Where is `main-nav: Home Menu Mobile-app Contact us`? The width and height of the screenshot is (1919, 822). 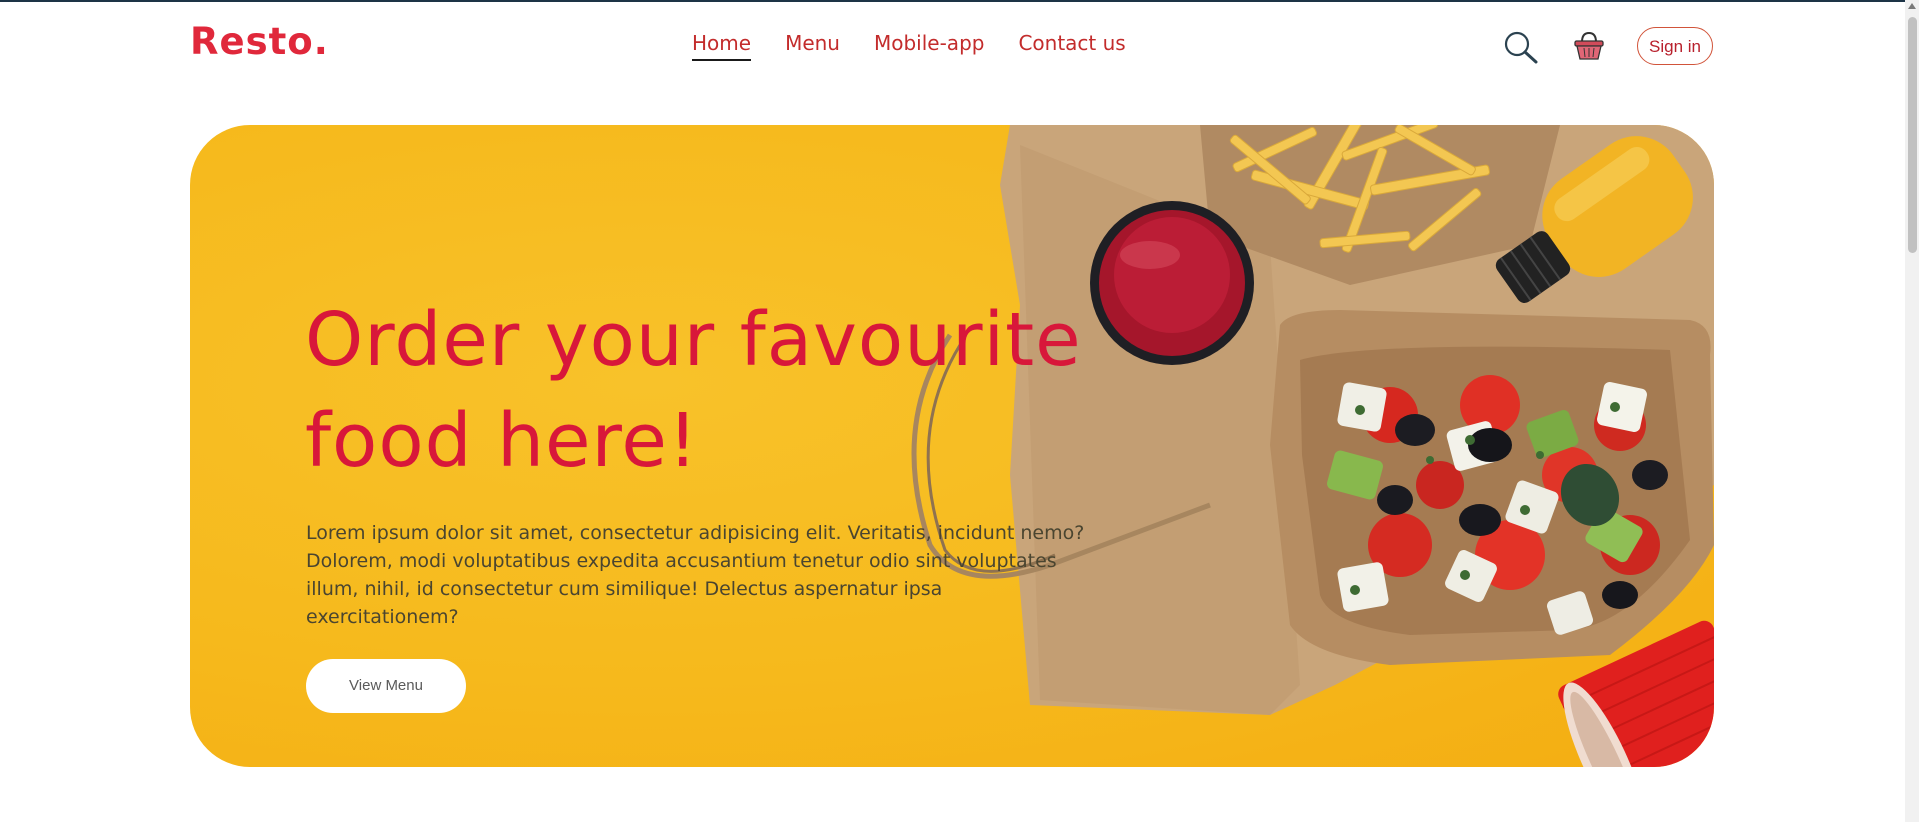
main-nav: Home Menu Mobile-app Contact us is located at coordinates (909, 46).